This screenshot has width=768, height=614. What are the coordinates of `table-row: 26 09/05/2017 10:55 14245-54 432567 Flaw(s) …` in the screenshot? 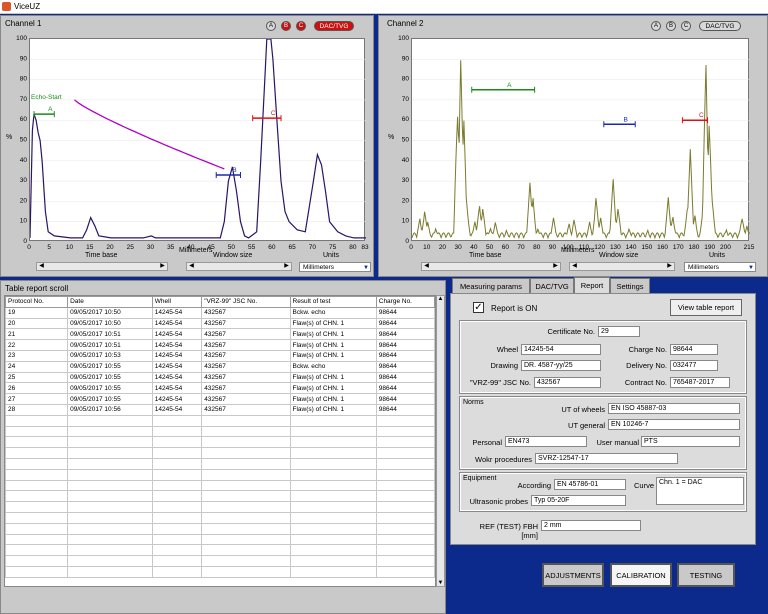 It's located at (220, 388).